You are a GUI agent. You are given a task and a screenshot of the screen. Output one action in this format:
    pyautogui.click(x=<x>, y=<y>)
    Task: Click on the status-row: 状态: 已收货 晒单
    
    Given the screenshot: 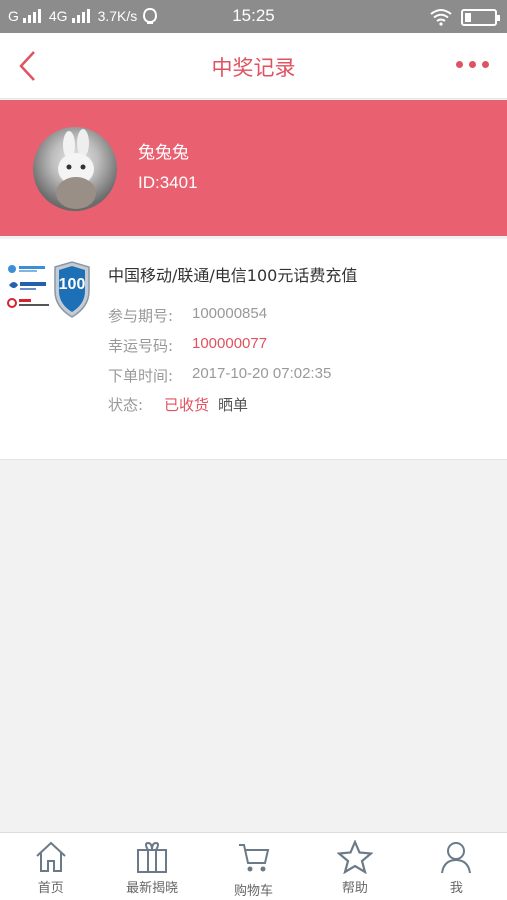 What is the action you would take?
    pyautogui.click(x=178, y=404)
    